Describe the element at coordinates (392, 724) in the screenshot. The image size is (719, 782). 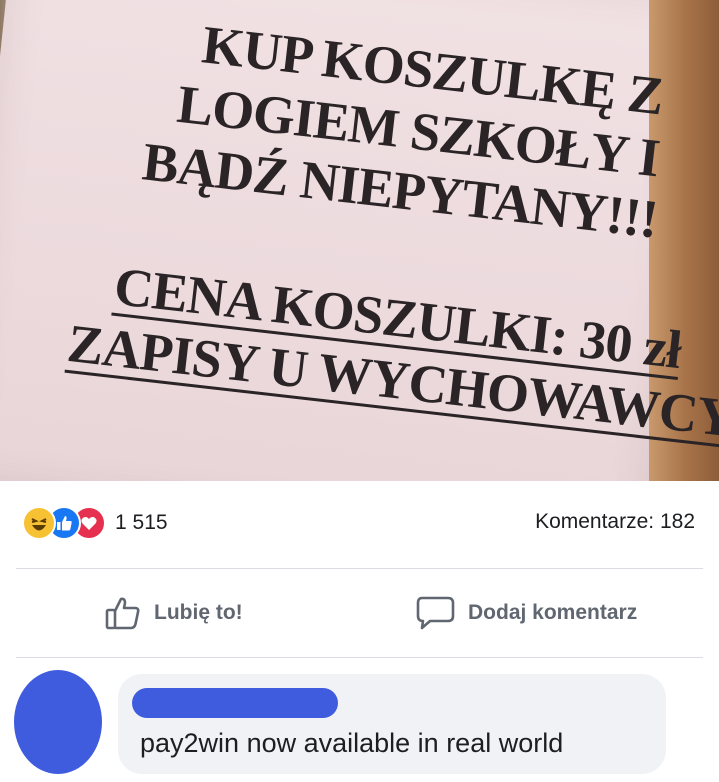
I see `comment-bubble: pay2win now available in real world` at that location.